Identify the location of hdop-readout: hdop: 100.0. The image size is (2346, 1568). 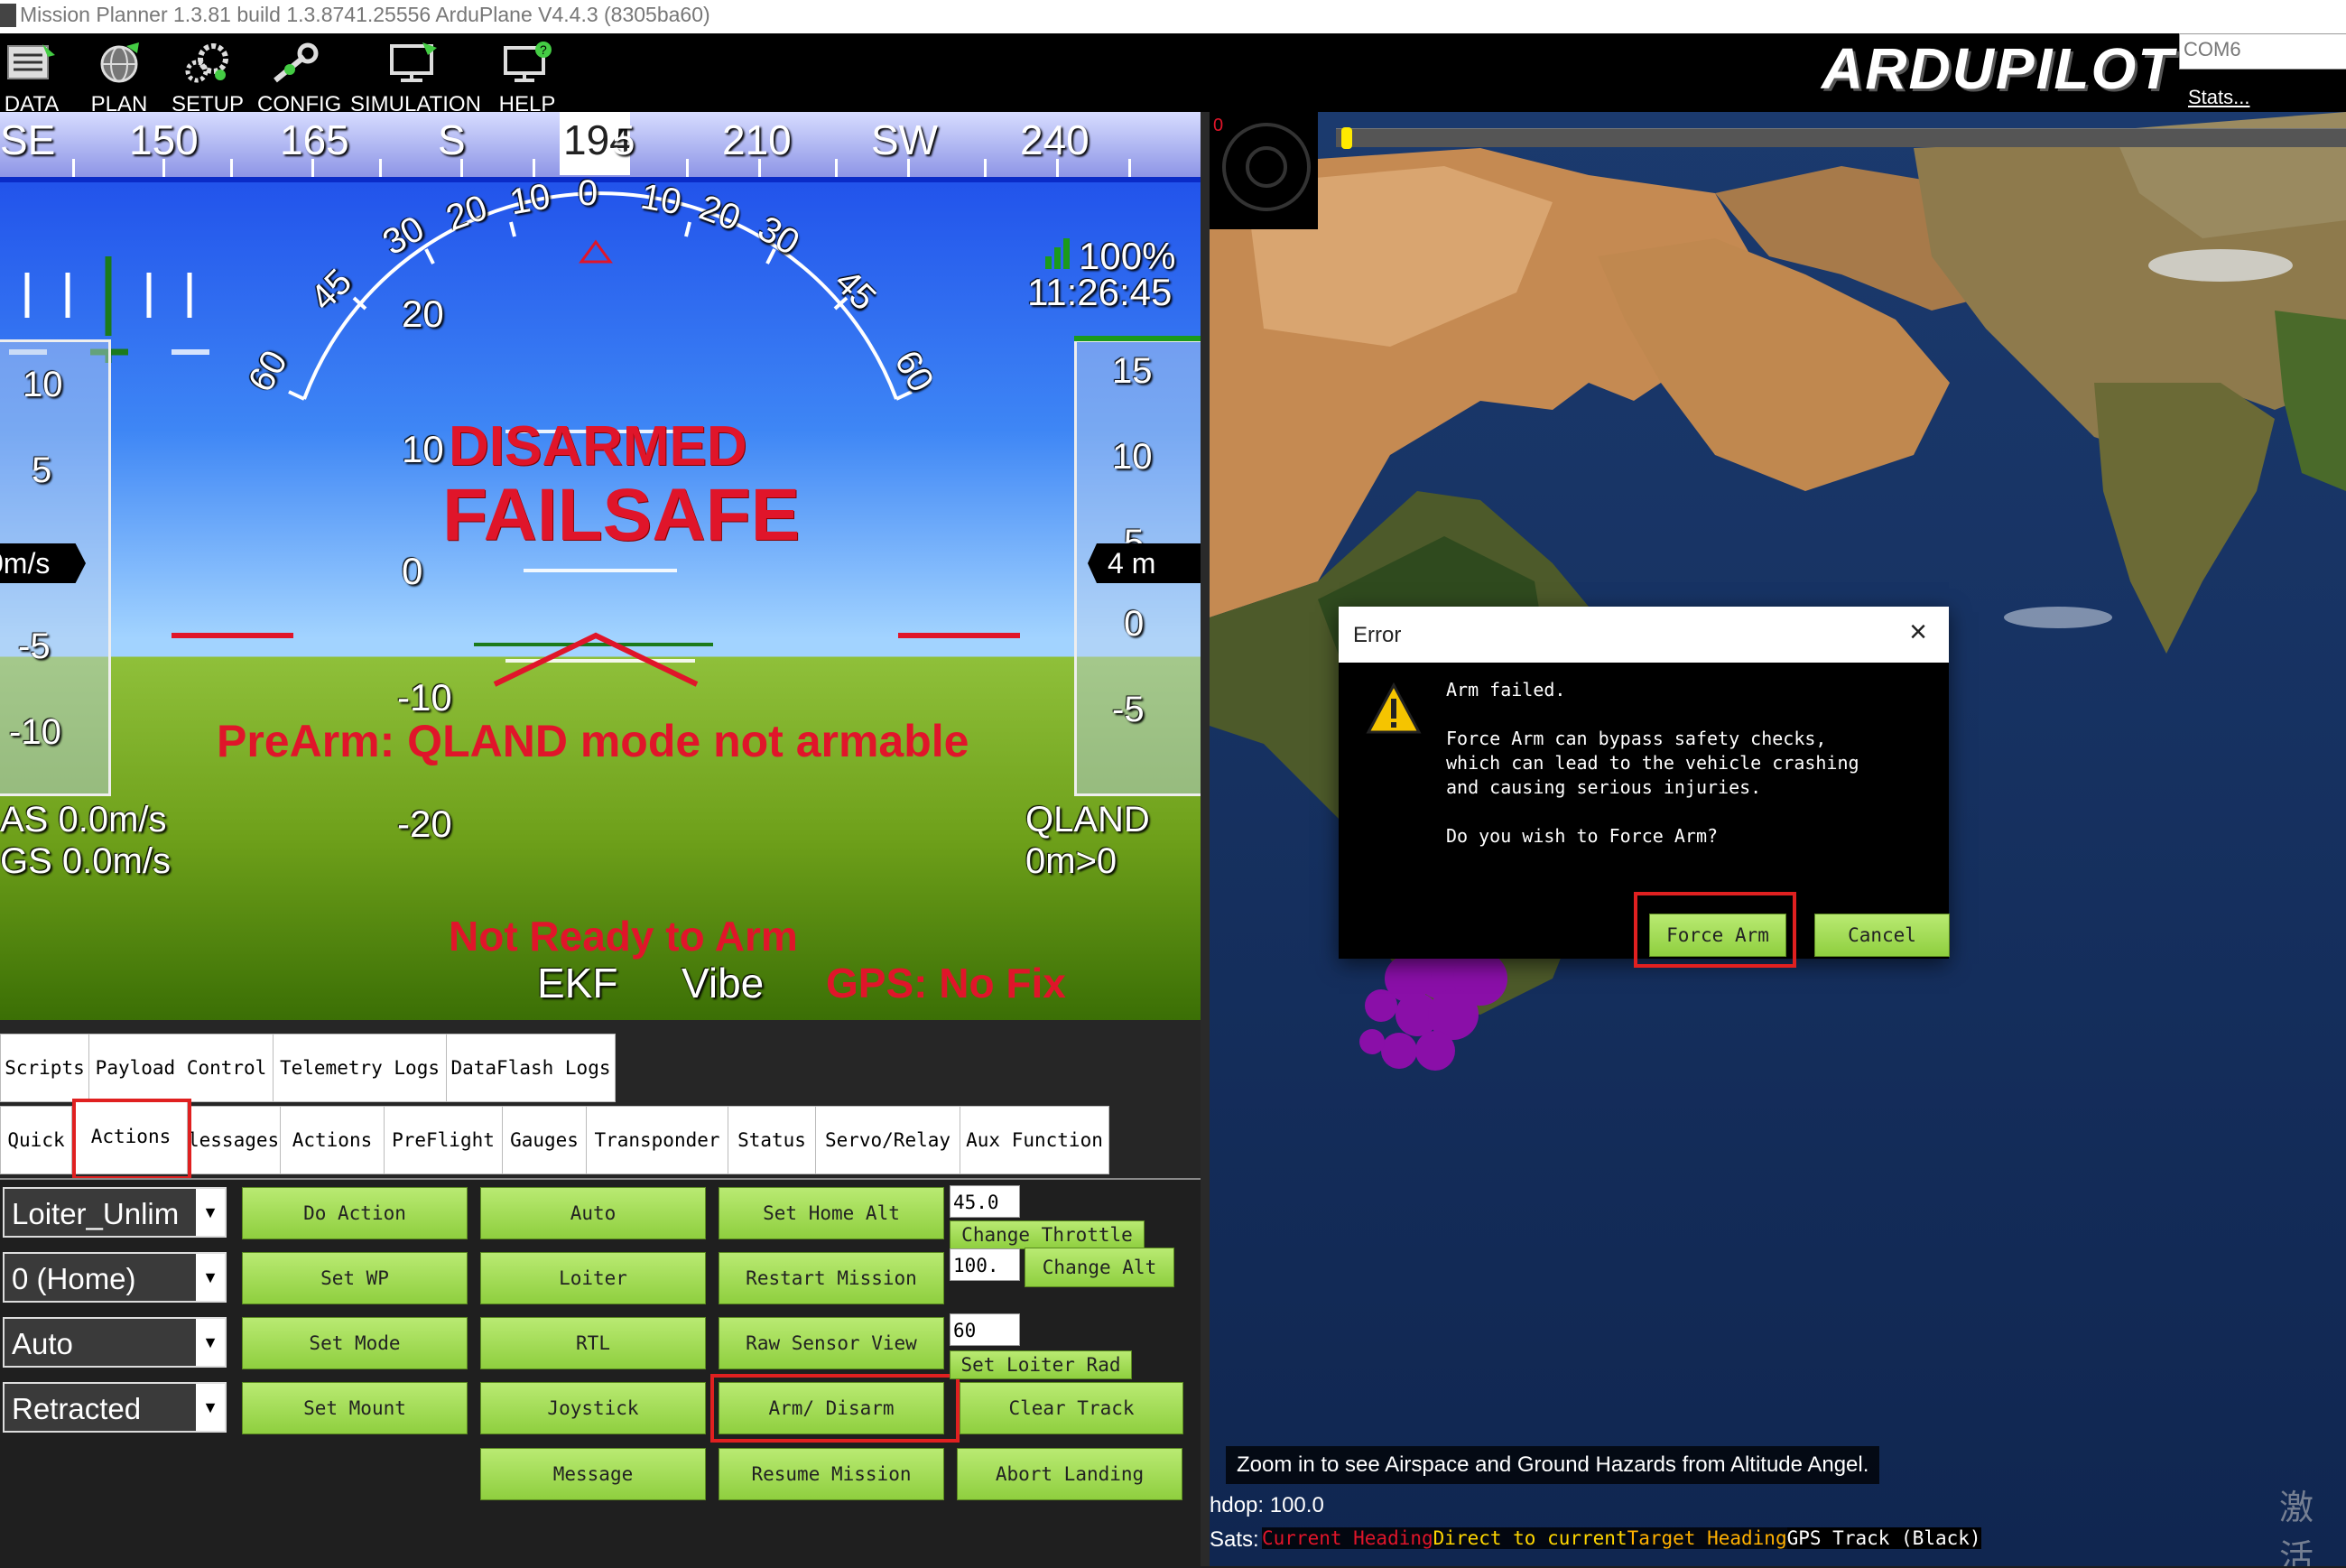
(1267, 1505).